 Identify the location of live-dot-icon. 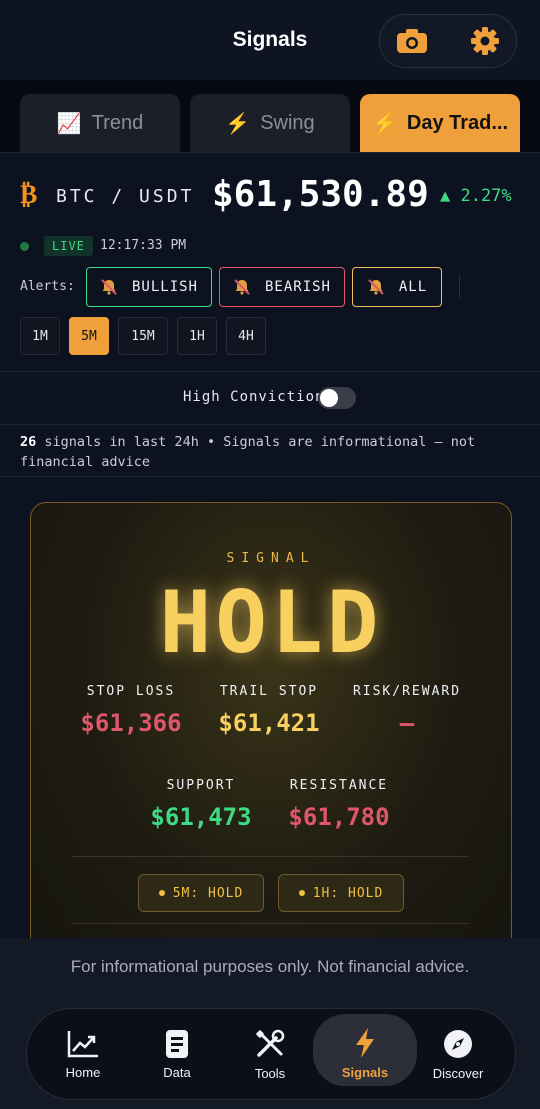
(24, 246).